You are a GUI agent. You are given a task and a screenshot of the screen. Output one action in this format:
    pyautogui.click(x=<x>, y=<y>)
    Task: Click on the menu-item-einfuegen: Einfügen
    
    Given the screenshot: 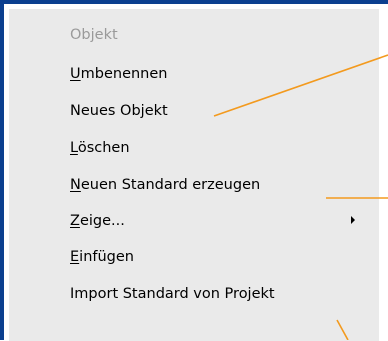 What is the action you would take?
    pyautogui.click(x=194, y=257)
    